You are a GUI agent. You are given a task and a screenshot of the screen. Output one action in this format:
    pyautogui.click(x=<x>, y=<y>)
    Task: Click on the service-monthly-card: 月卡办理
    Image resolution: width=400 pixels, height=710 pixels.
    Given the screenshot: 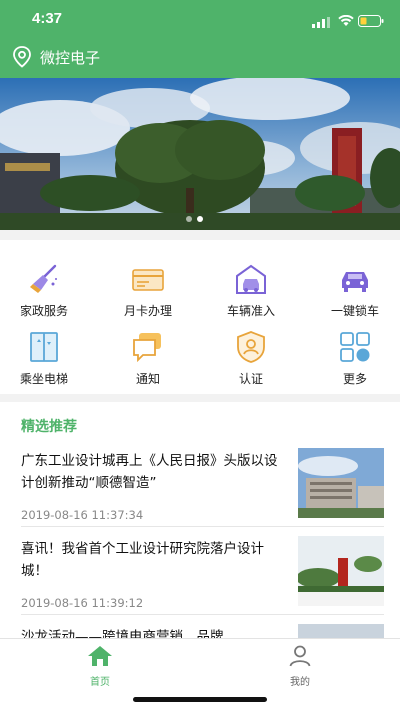 What is the action you would take?
    pyautogui.click(x=148, y=290)
    